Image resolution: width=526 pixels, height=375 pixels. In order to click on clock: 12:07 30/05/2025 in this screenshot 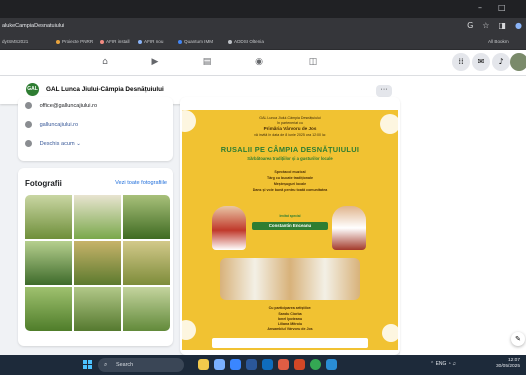, I will do `click(508, 364)`.